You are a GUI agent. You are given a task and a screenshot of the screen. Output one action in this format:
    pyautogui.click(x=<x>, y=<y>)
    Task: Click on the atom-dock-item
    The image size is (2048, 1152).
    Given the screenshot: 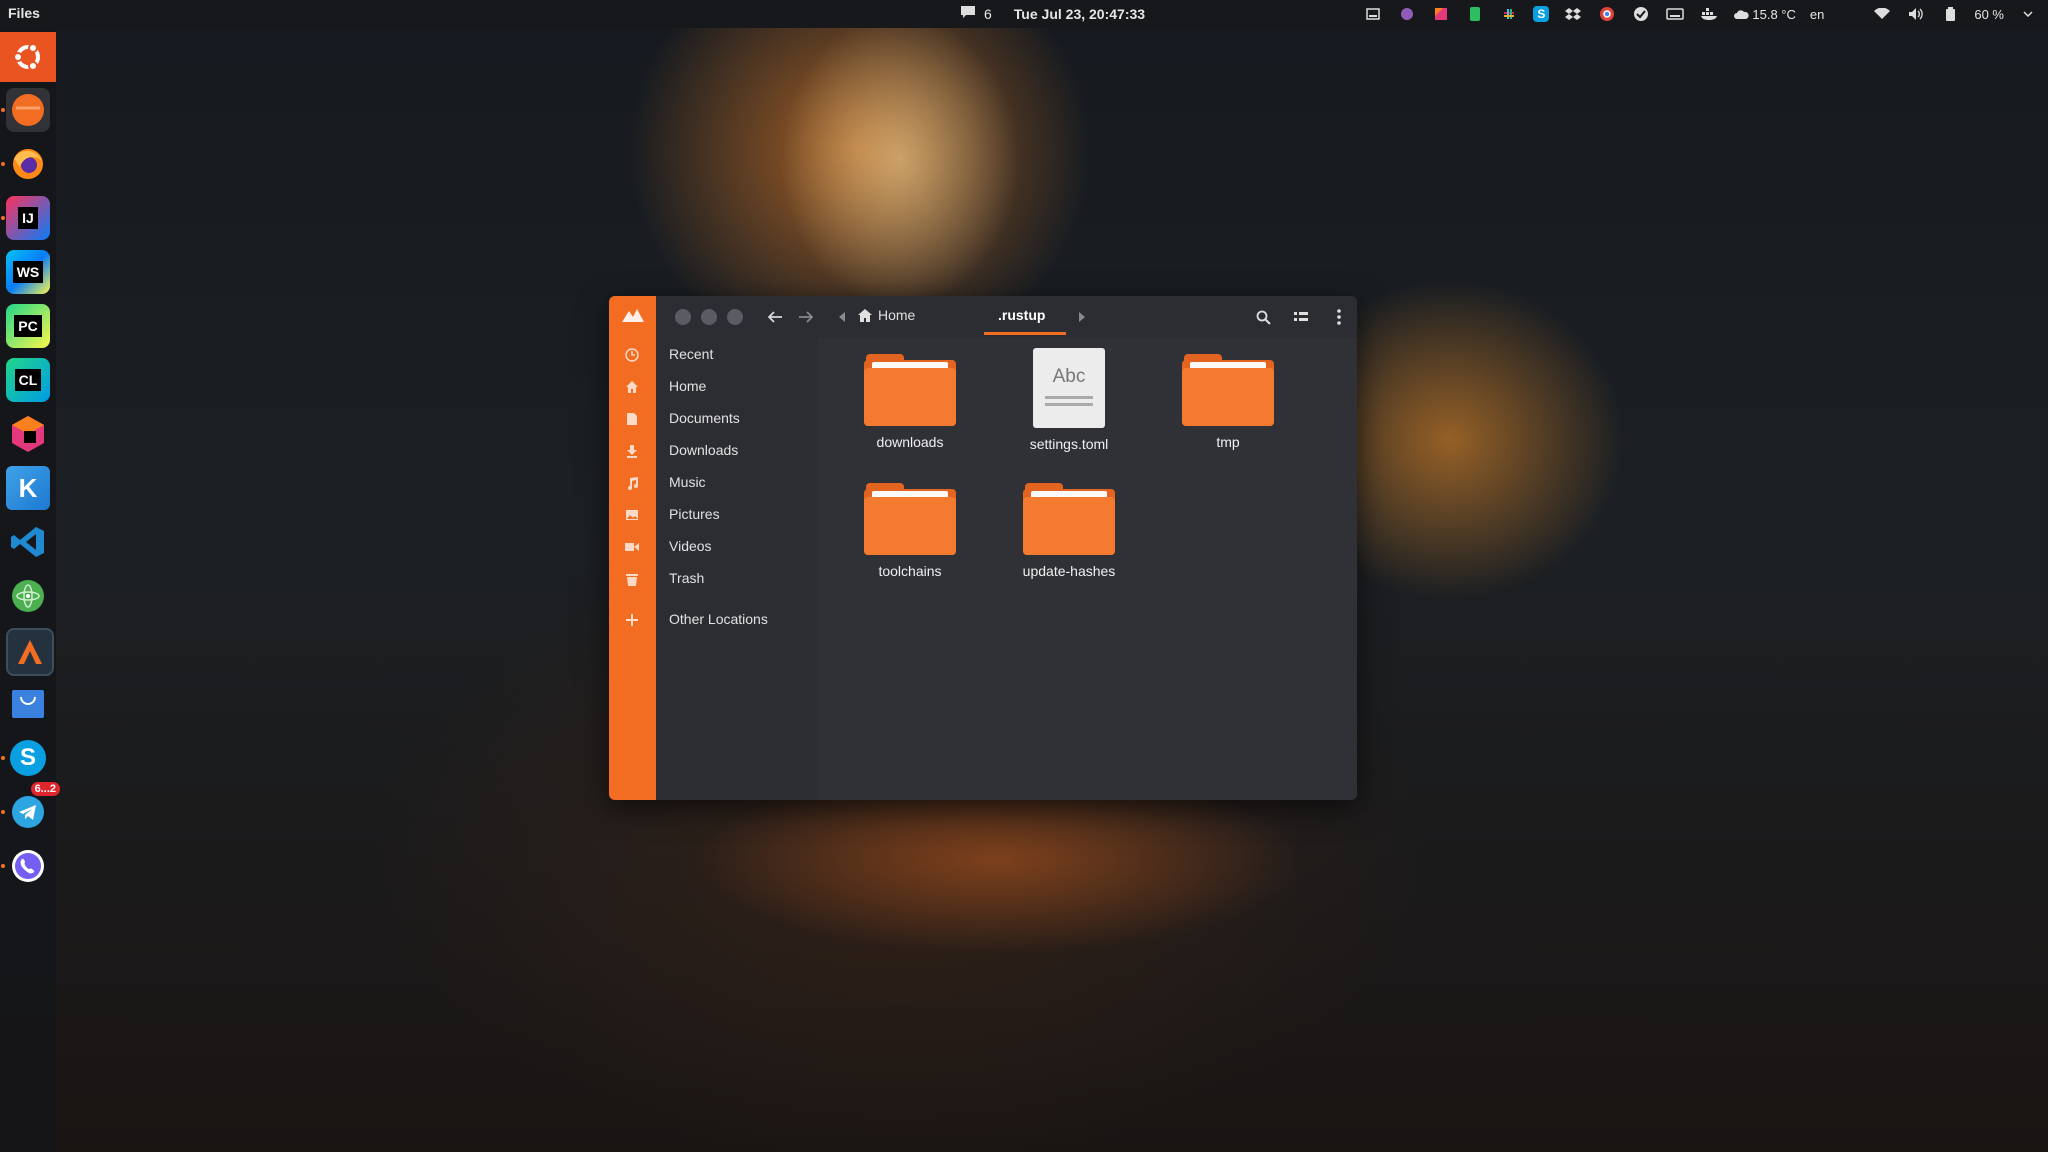 What is the action you would take?
    pyautogui.click(x=28, y=596)
    